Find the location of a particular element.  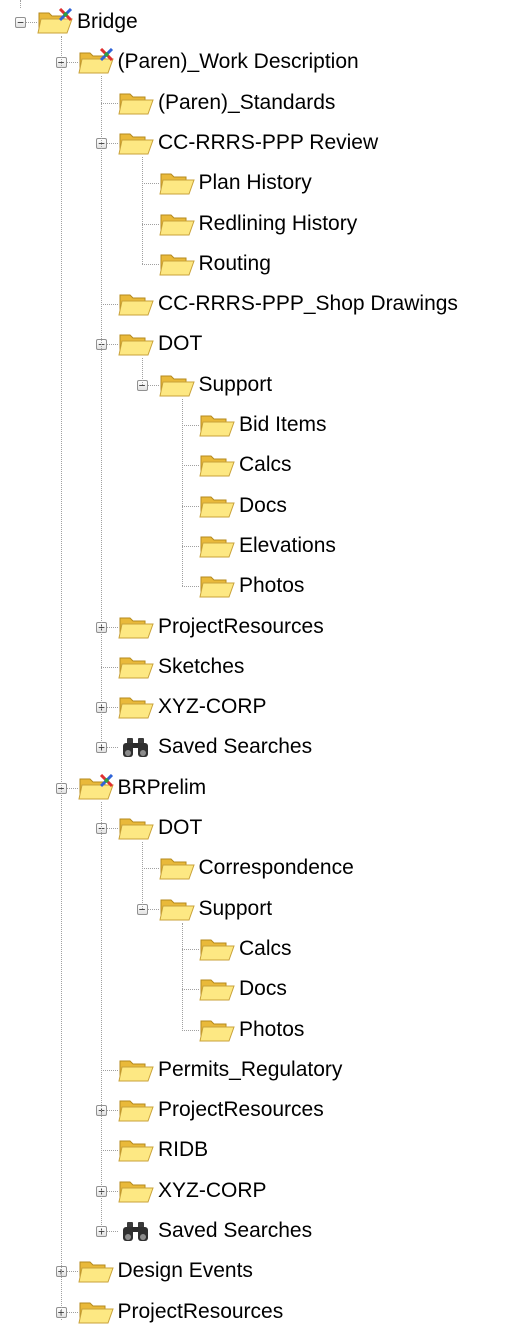

collapse-toggle: − is located at coordinates (20, 22).